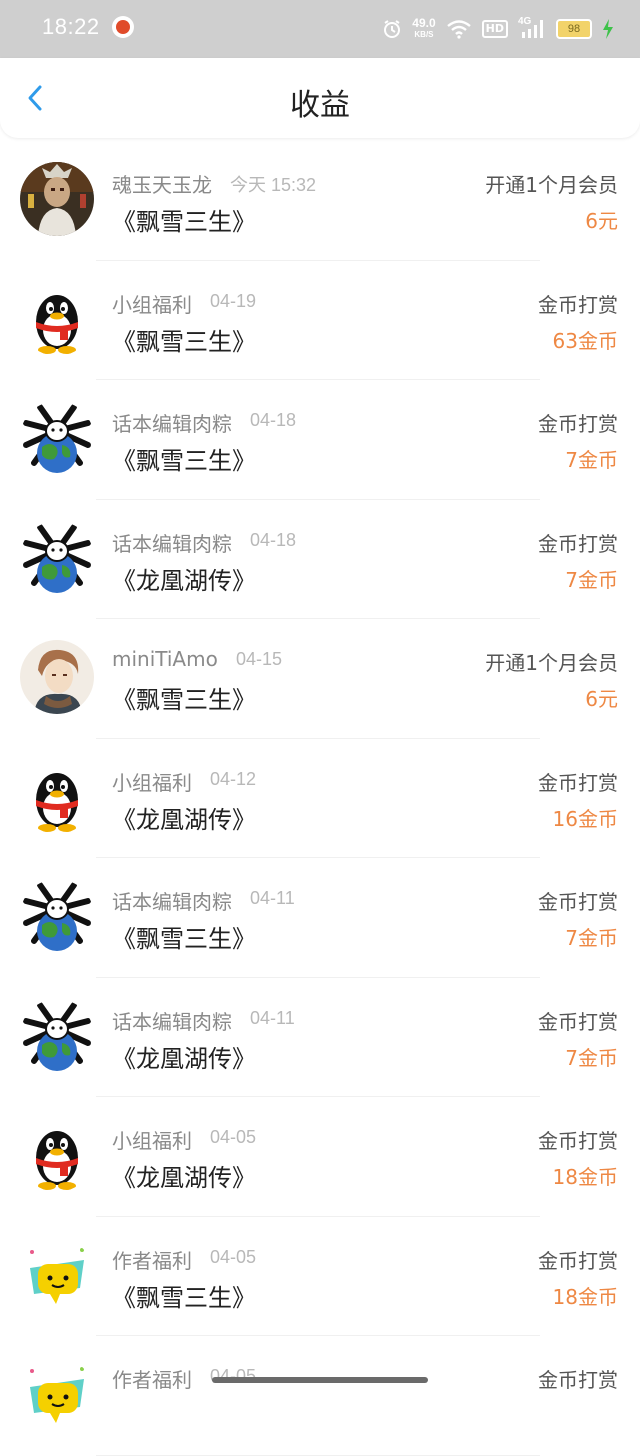  Describe the element at coordinates (320, 1380) in the screenshot. I see `home-indicator` at that location.